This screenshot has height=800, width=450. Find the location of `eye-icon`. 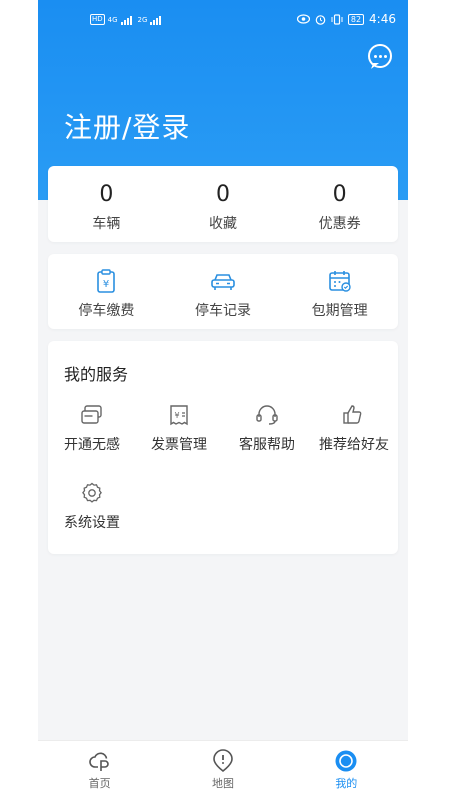

eye-icon is located at coordinates (303, 19).